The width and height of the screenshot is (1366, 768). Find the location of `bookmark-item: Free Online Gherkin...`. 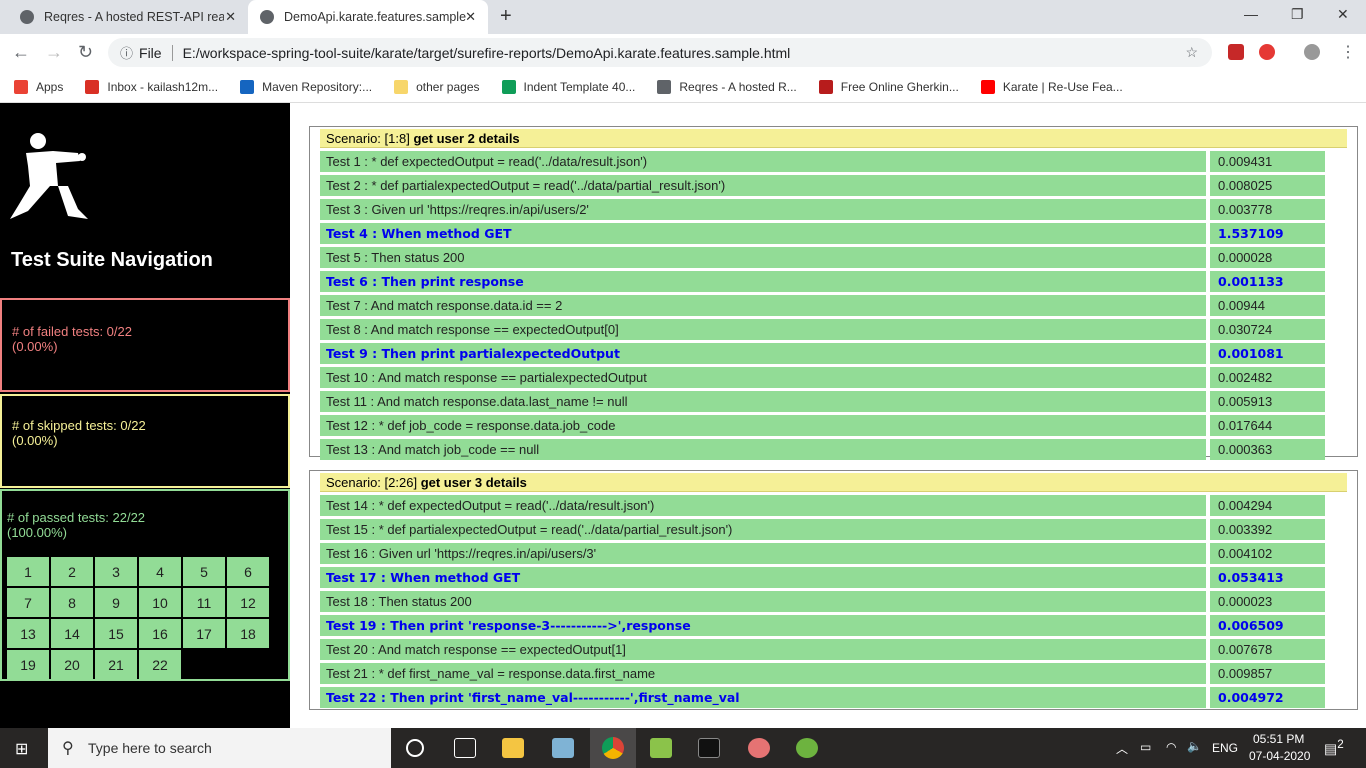

bookmark-item: Free Online Gherkin... is located at coordinates (888, 86).